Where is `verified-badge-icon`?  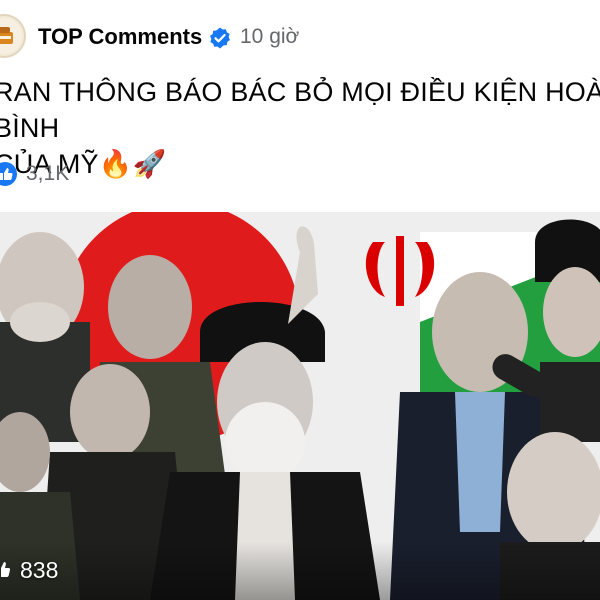 verified-badge-icon is located at coordinates (220, 38).